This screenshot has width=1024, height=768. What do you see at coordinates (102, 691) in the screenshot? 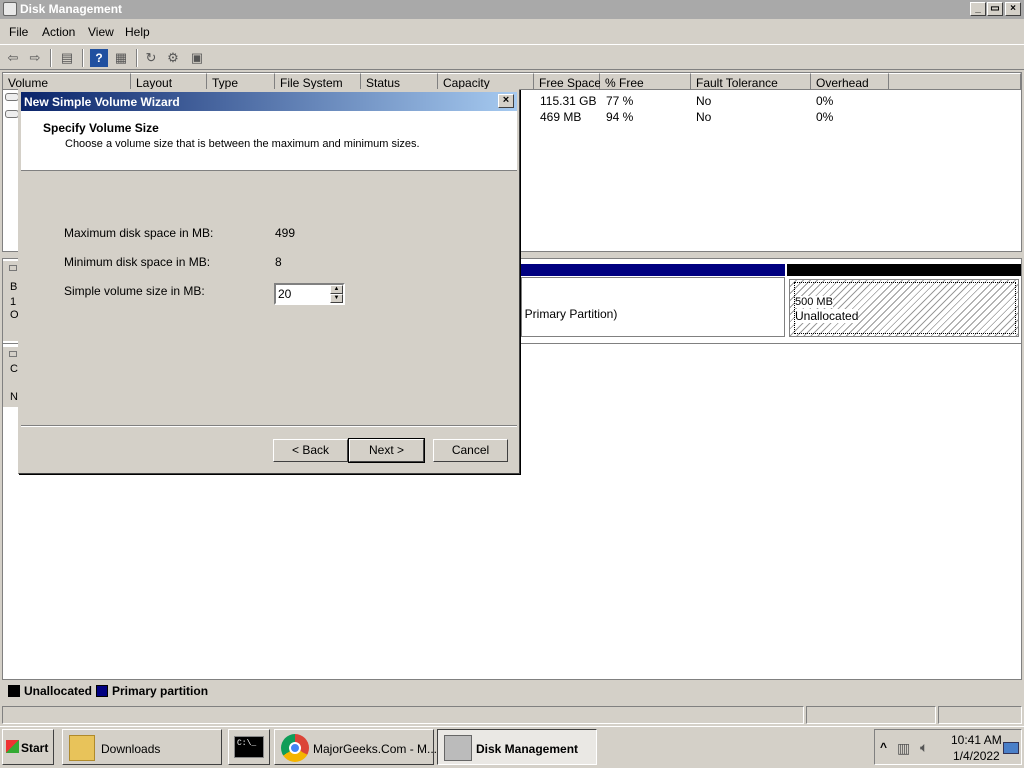
I see `primary-swatch` at bounding box center [102, 691].